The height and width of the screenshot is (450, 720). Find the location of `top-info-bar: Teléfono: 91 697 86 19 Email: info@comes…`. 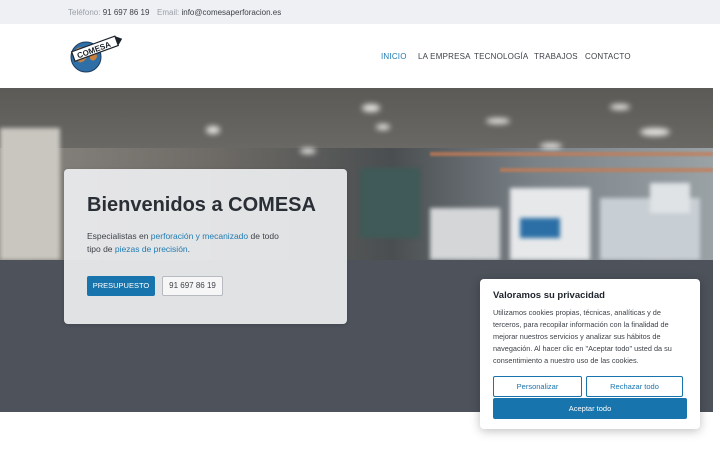

top-info-bar: Teléfono: 91 697 86 19 Email: info@comes… is located at coordinates (360, 12).